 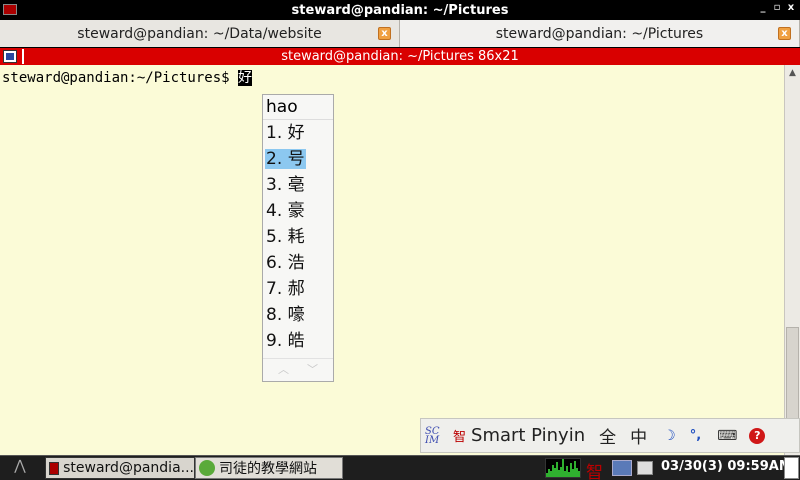 What do you see at coordinates (579, 474) in the screenshot?
I see `cpu-bar` at bounding box center [579, 474].